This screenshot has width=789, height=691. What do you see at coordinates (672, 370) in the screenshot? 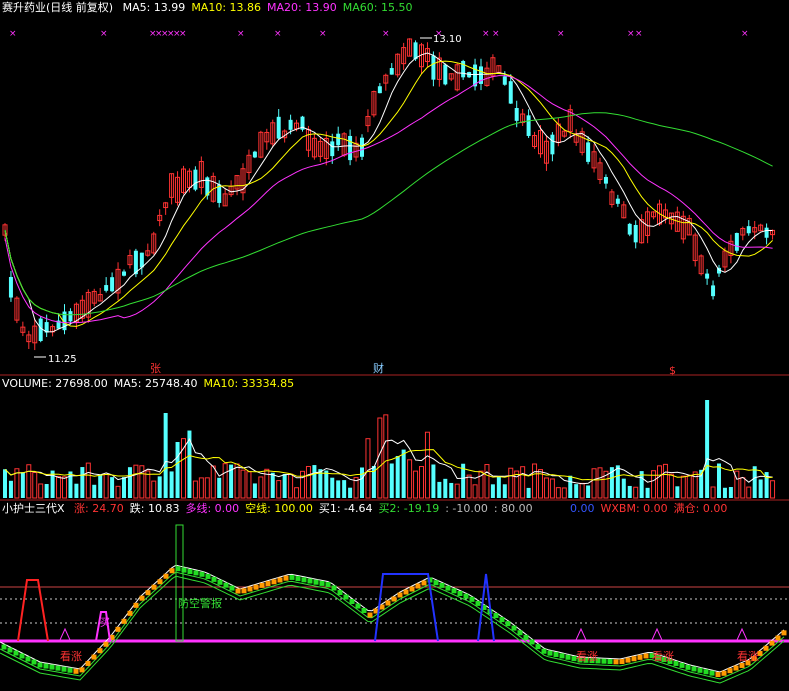
I see `event-marker-dollar: $` at bounding box center [672, 370].